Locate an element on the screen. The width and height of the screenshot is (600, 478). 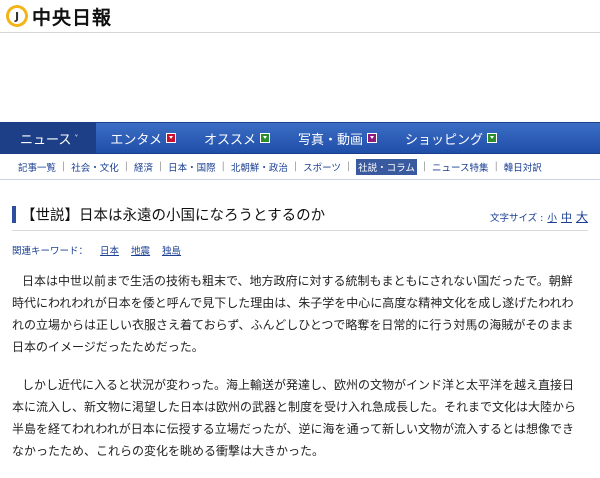
gnav-label: エンタメ is located at coordinates (136, 140).